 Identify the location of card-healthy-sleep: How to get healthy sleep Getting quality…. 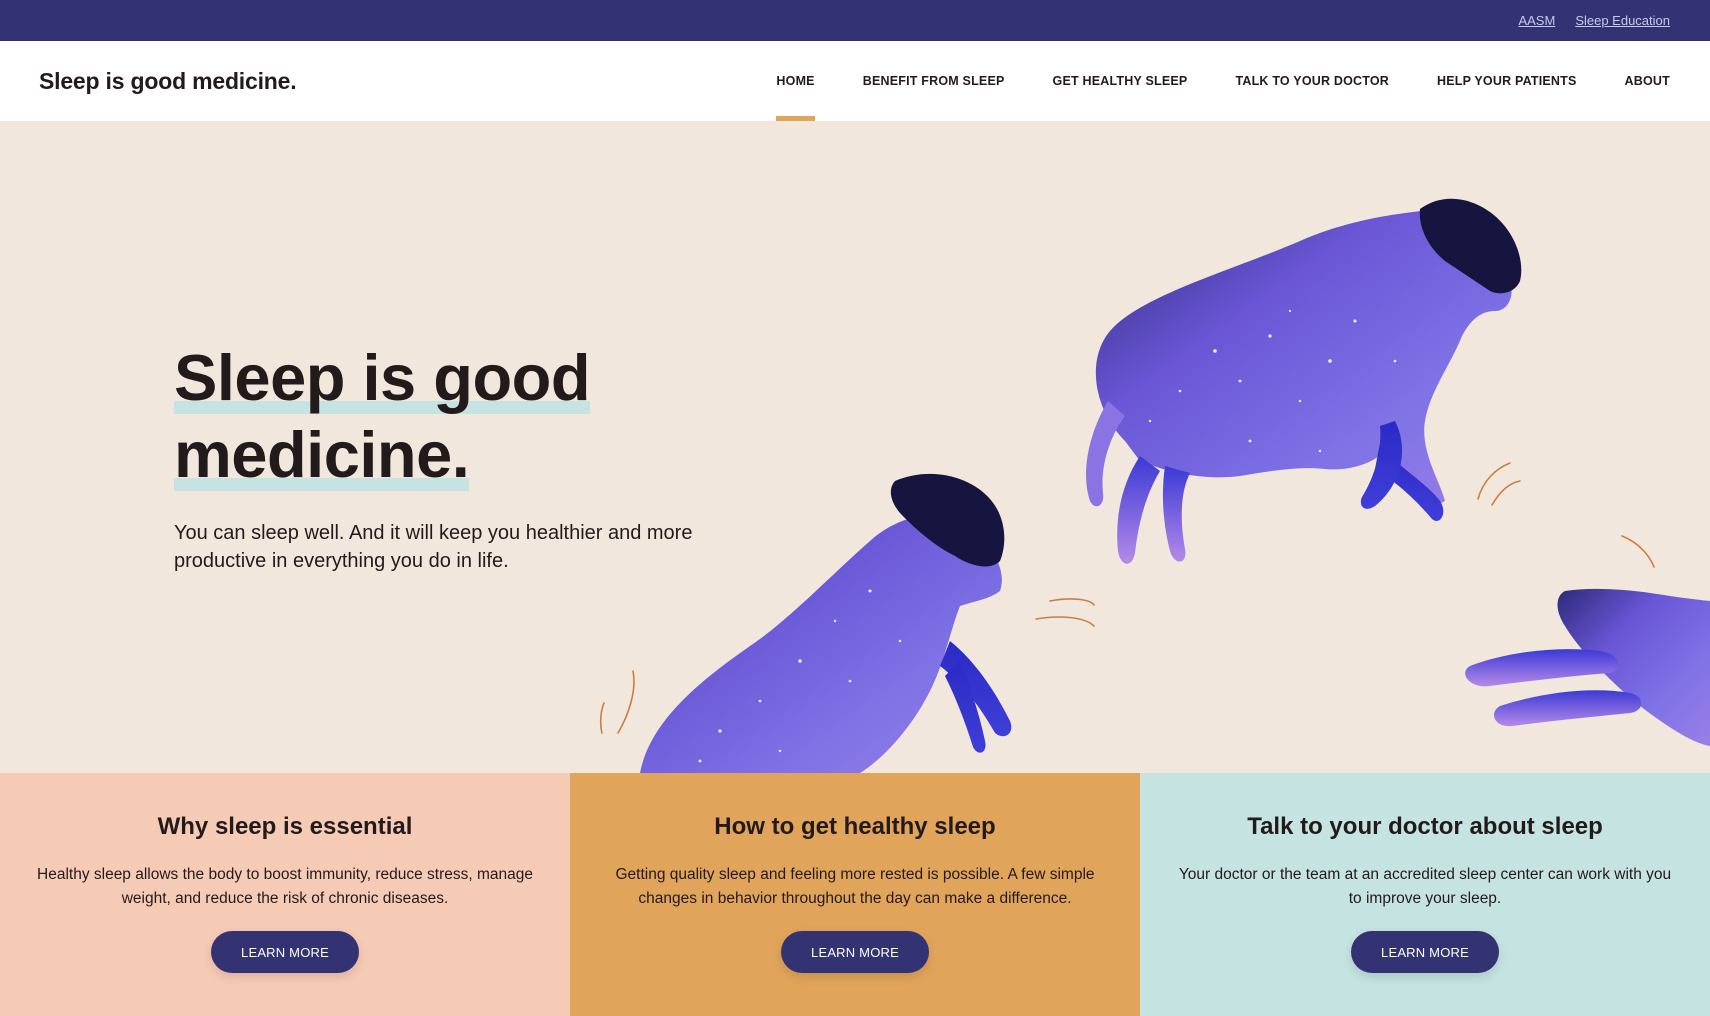
(855, 894).